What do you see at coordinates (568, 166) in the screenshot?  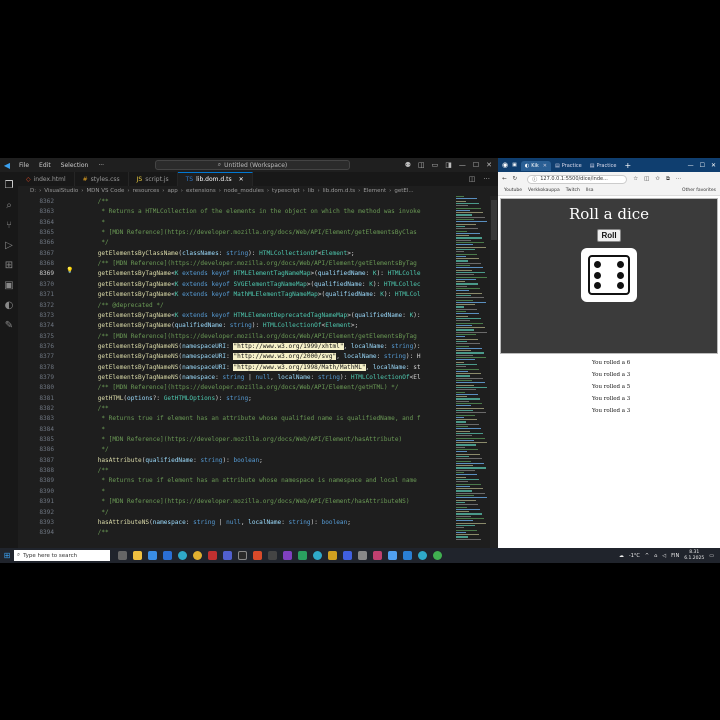 I see `browser-tab-2: ▤ Practice` at bounding box center [568, 166].